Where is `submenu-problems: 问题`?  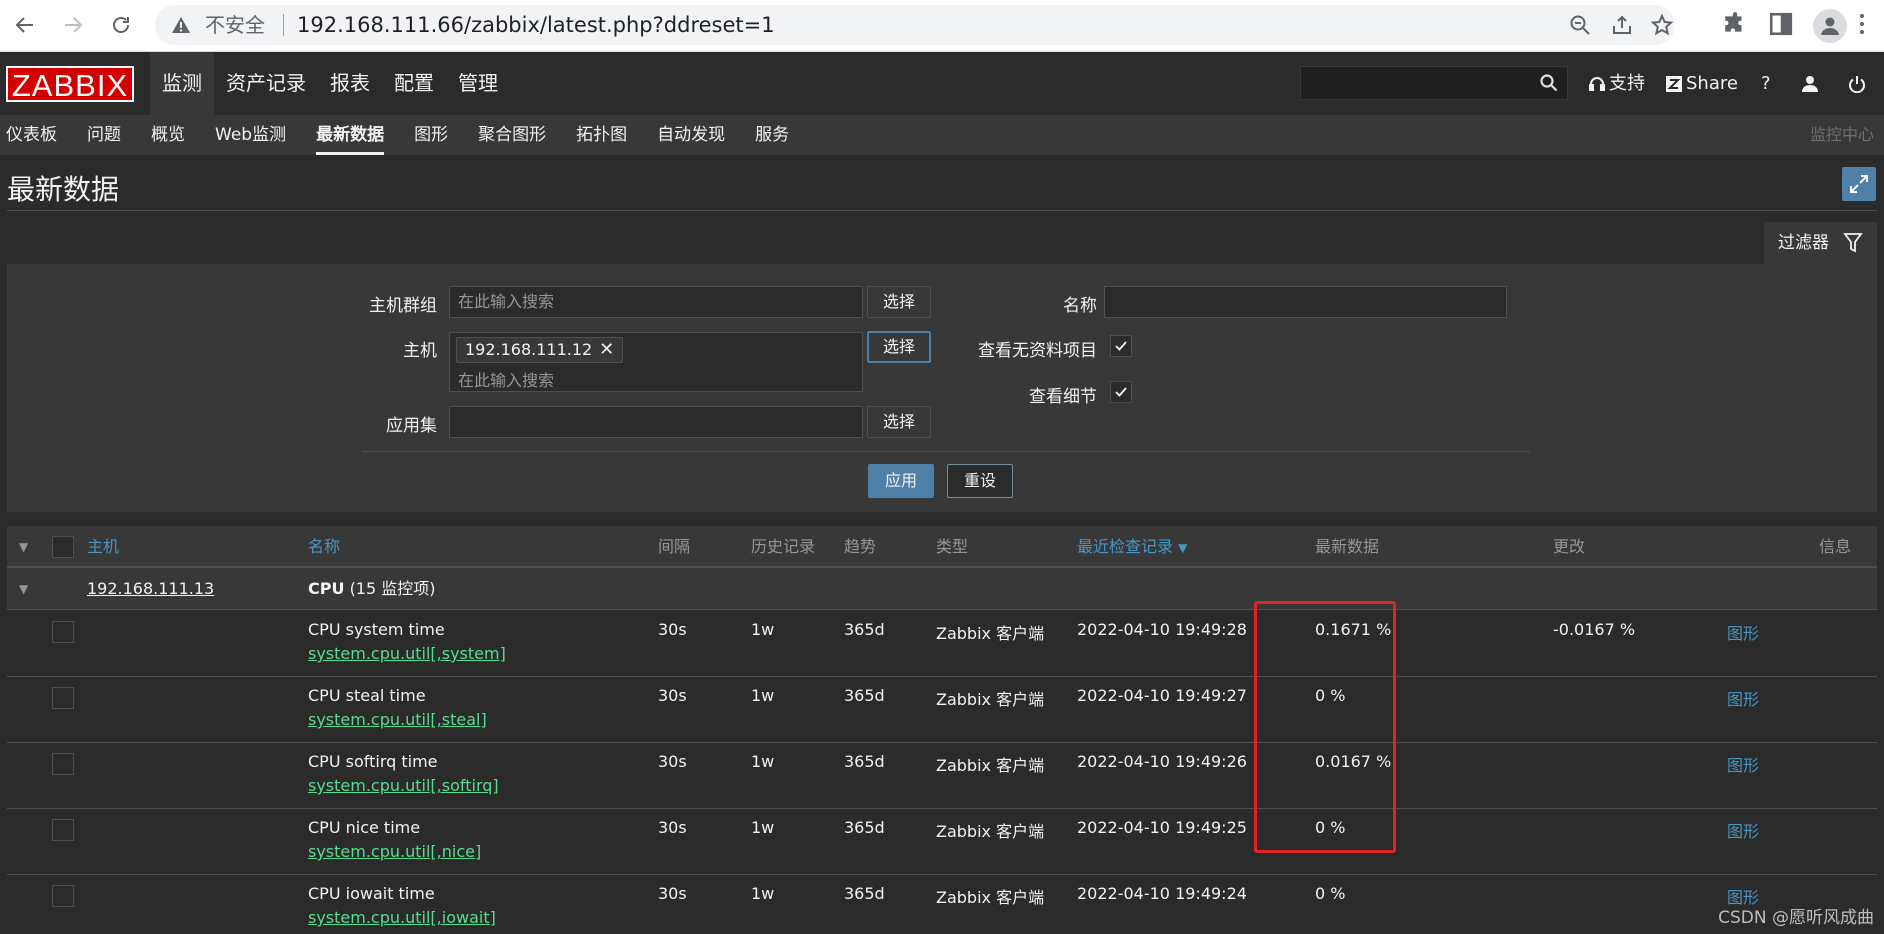 submenu-problems: 问题 is located at coordinates (108, 135).